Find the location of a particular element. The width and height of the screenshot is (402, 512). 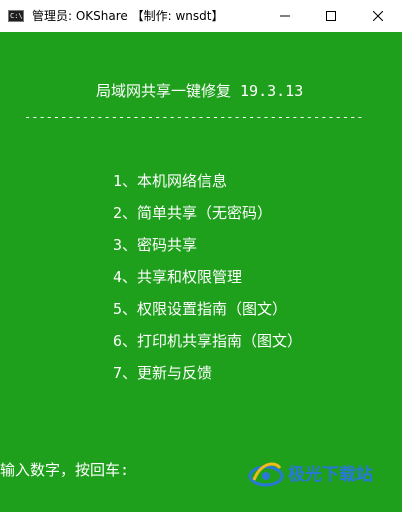

input-prompt: 输入数字，按回车: is located at coordinates (65, 470).